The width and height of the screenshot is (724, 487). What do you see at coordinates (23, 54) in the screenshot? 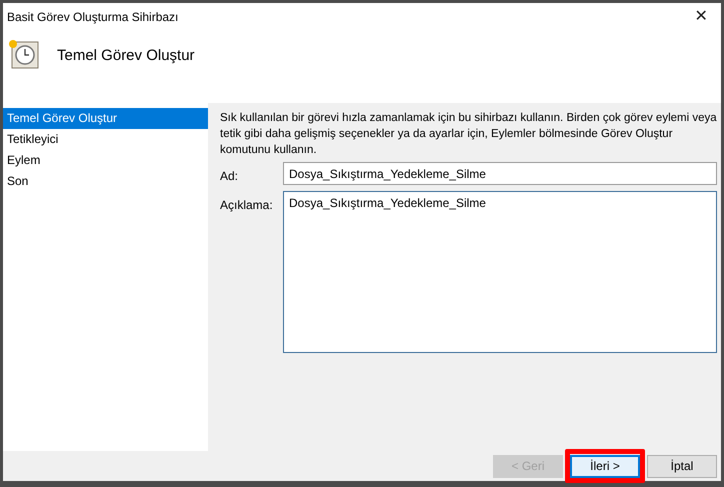
I see `clock-icon` at bounding box center [23, 54].